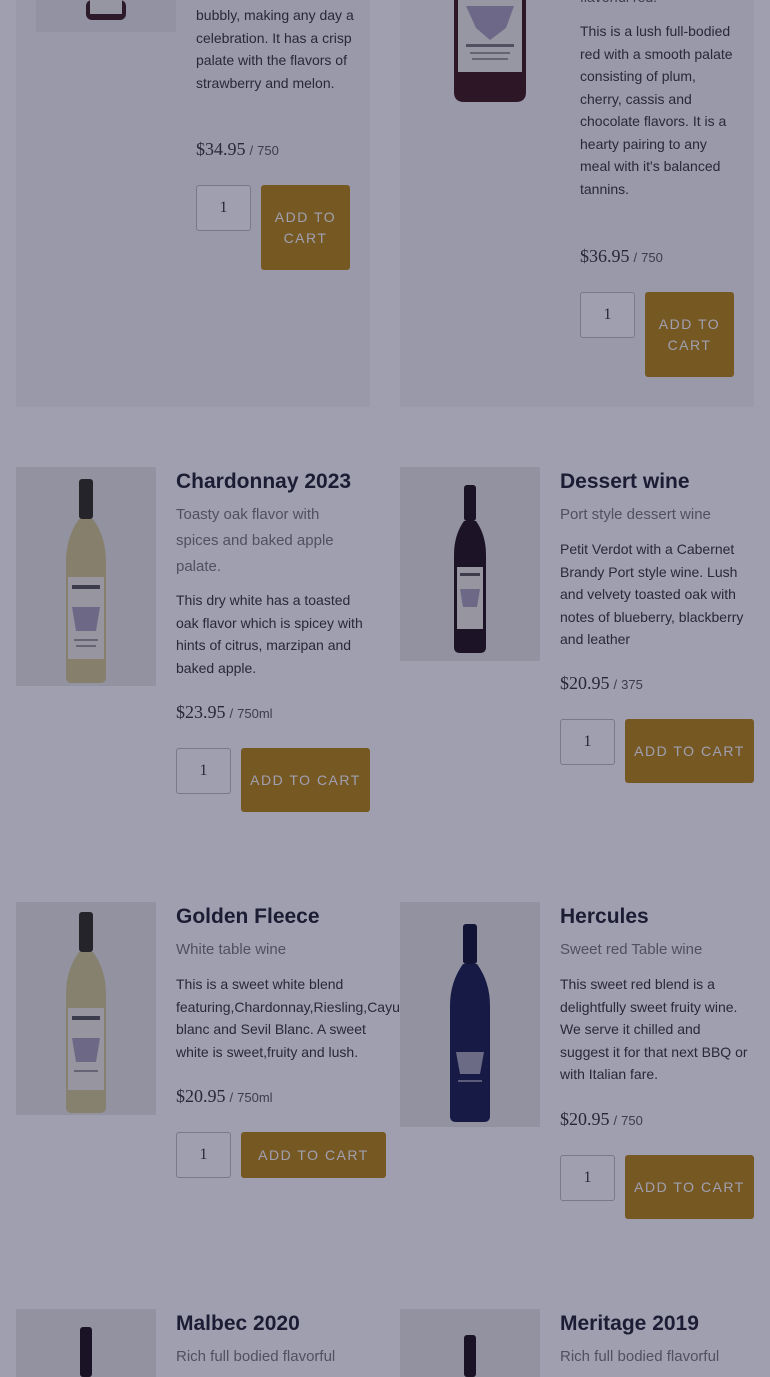  I want to click on product-image-golden-fleece, so click(86, 1008).